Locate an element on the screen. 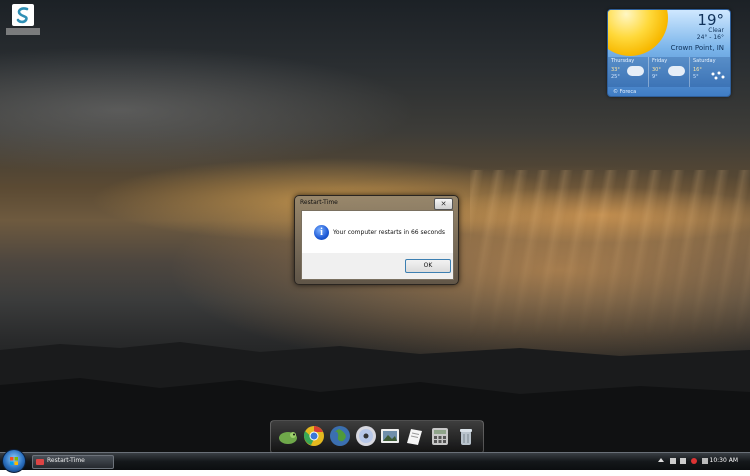  forecast-high: 33° is located at coordinates (615, 70).